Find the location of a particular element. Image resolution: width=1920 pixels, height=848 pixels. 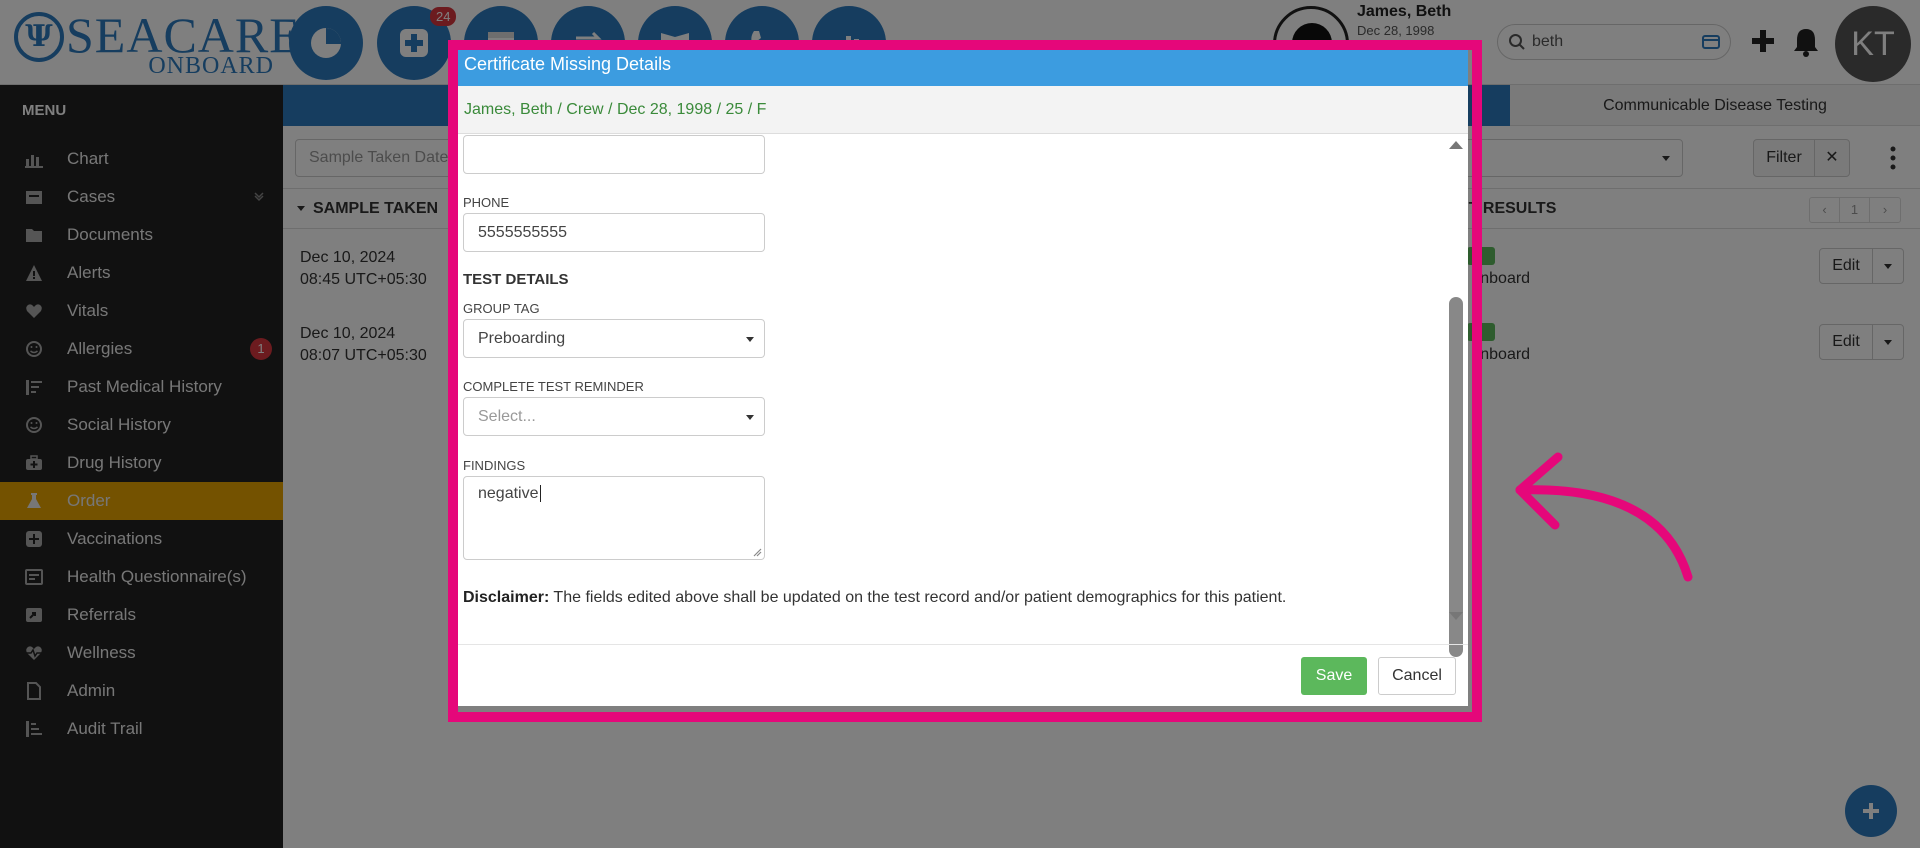

cancel-button: Cancel is located at coordinates (1417, 676).